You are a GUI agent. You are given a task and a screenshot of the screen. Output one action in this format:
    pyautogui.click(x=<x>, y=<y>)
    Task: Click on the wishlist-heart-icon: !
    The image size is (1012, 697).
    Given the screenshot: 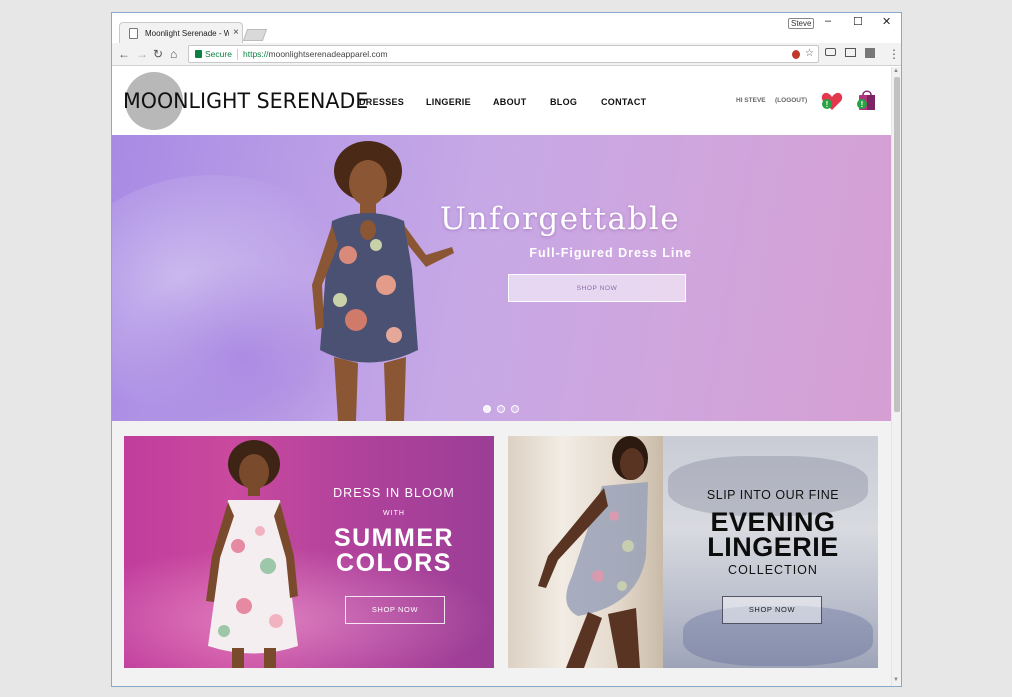 What is the action you would take?
    pyautogui.click(x=832, y=101)
    